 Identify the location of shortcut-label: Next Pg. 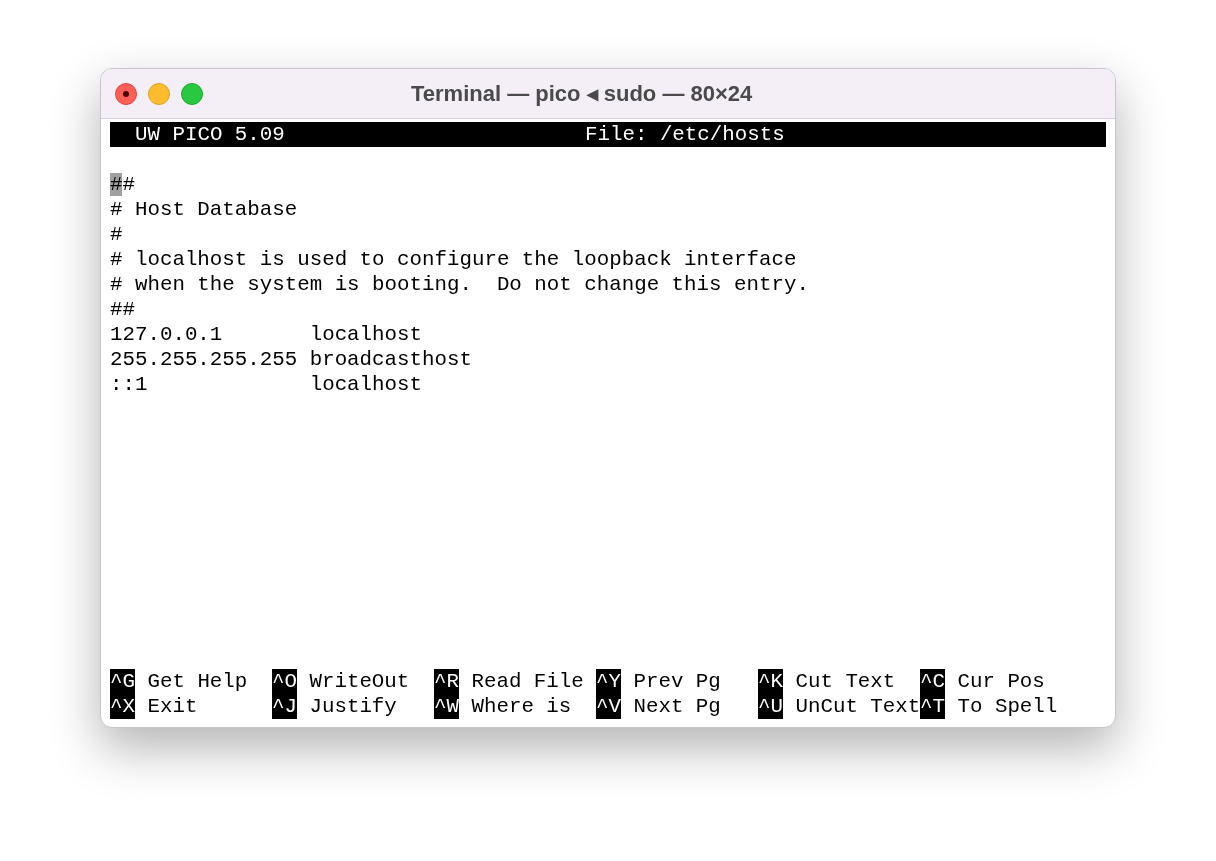
(677, 706).